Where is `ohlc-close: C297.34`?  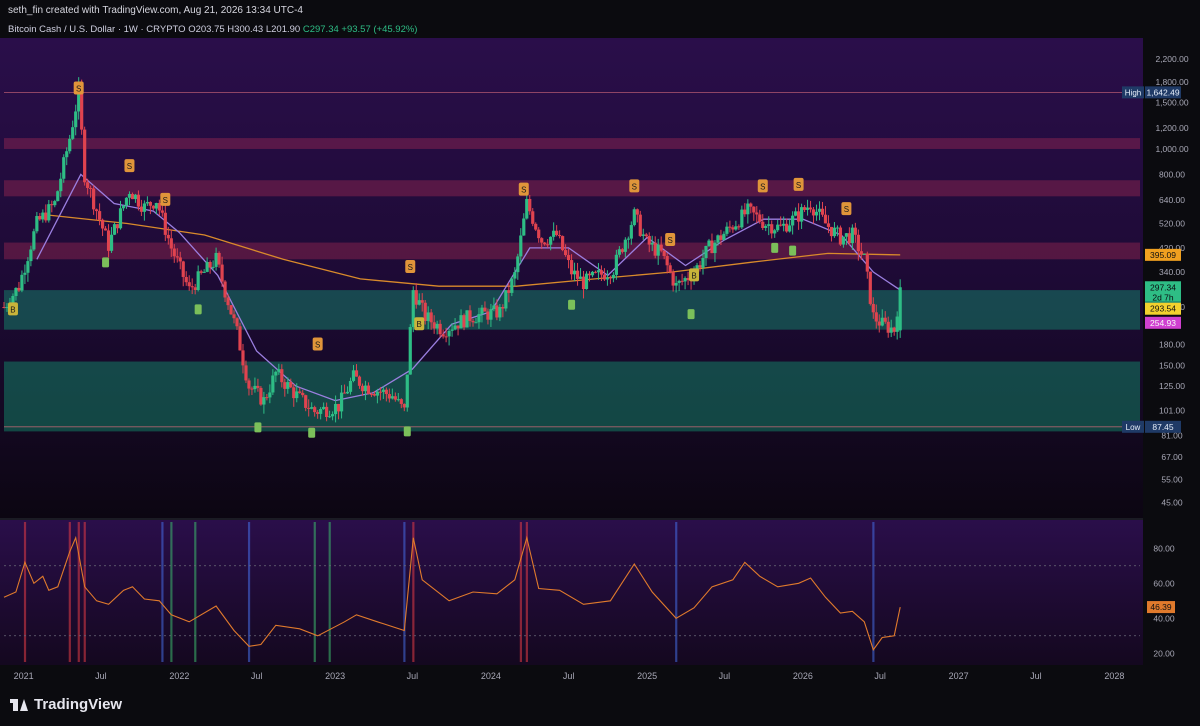
ohlc-close: C297.34 is located at coordinates (320, 29).